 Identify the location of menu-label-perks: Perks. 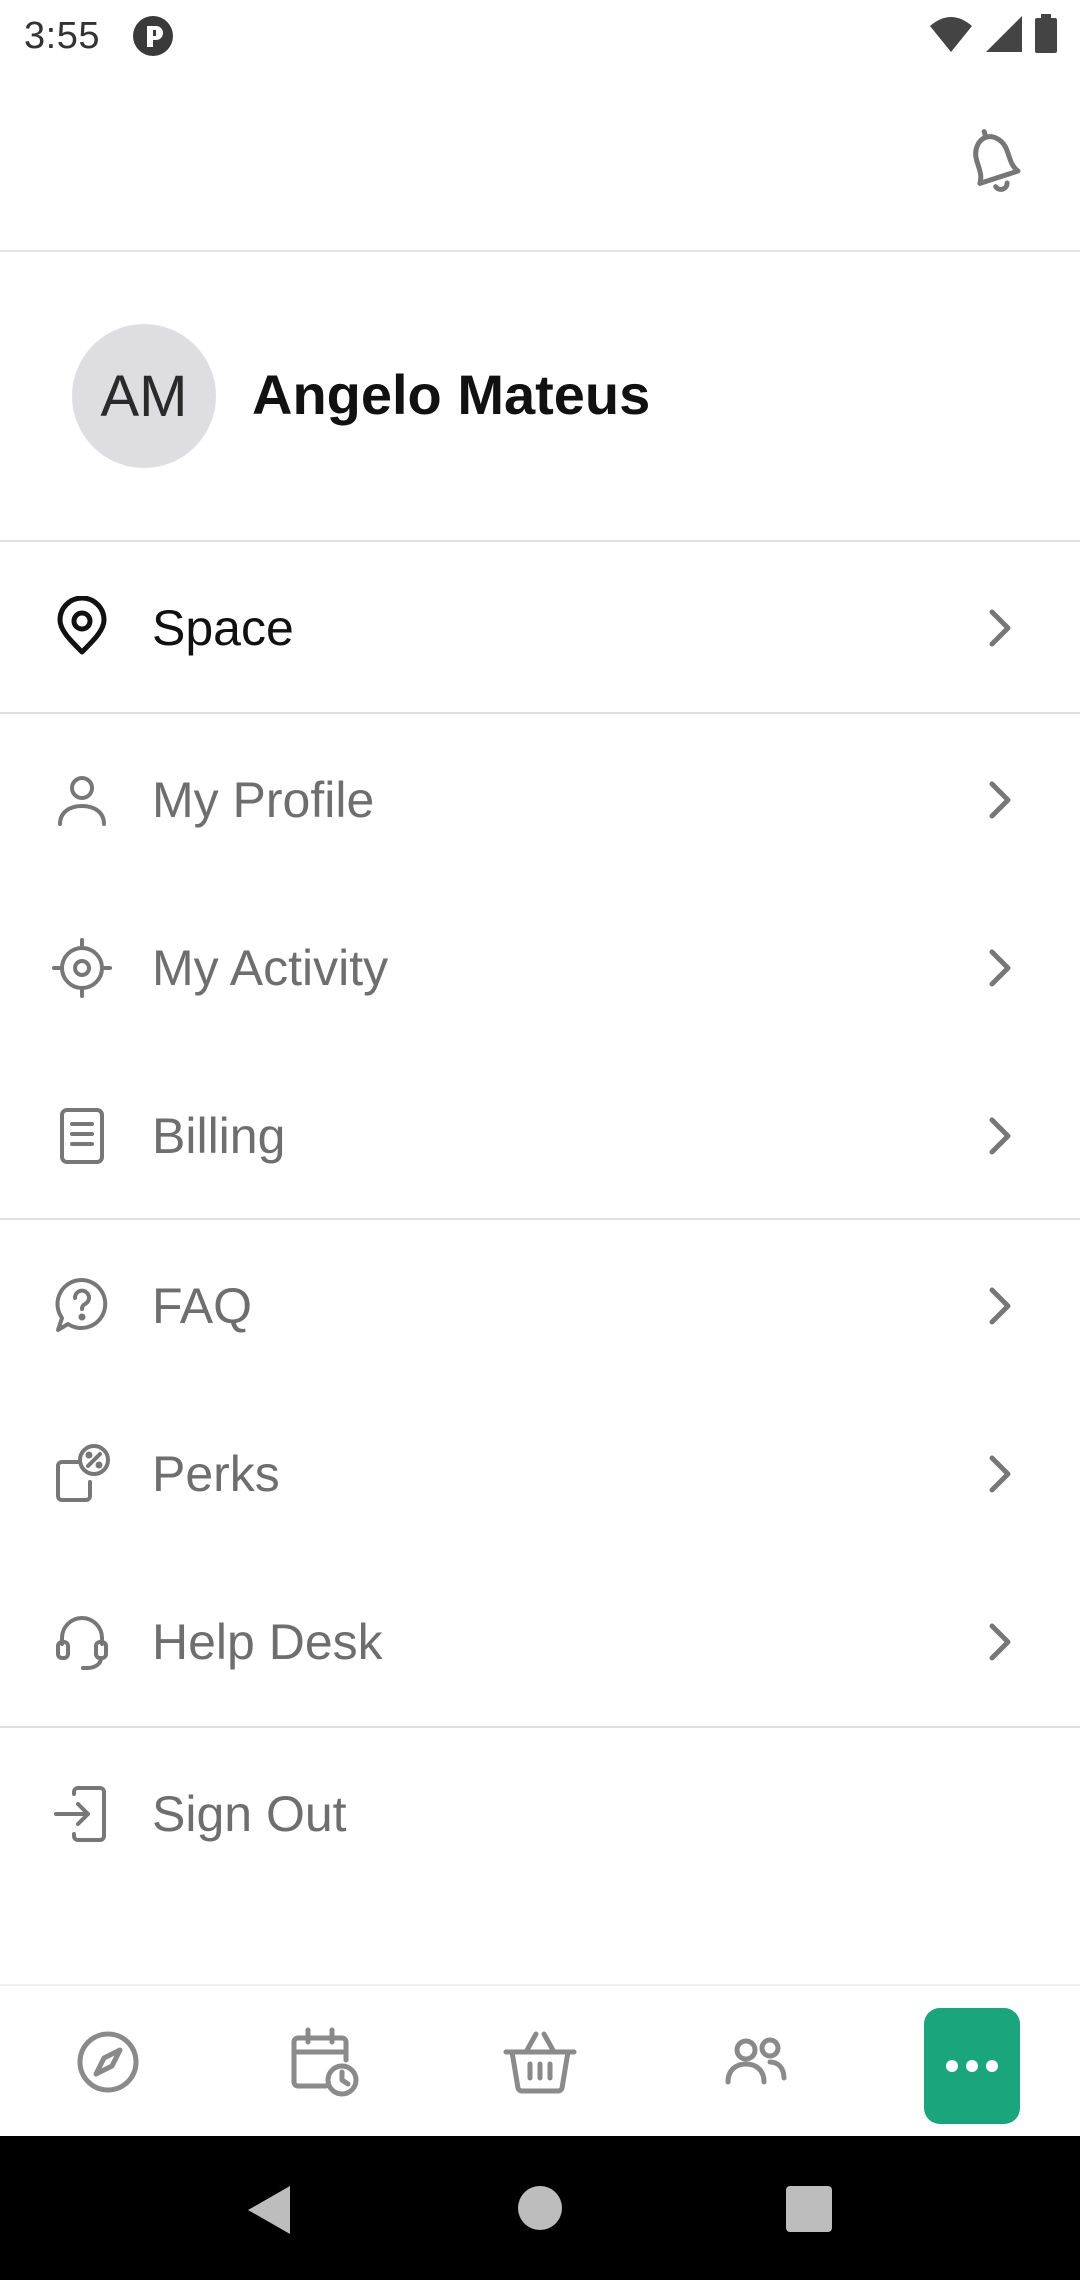
(216, 1474).